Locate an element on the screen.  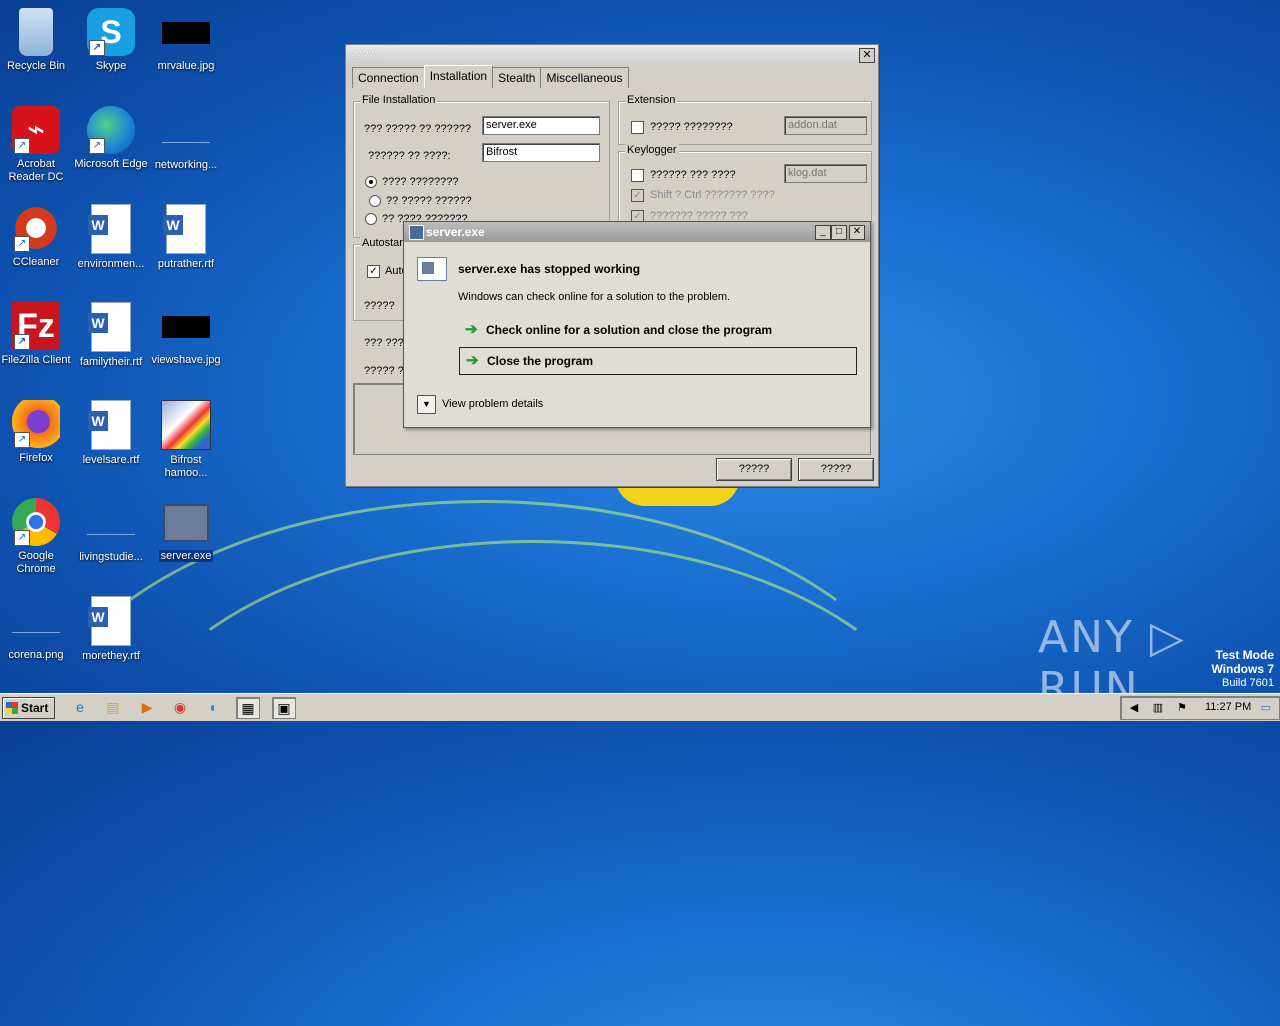
show-desktop-icon: ▭ is located at coordinates (1266, 708).